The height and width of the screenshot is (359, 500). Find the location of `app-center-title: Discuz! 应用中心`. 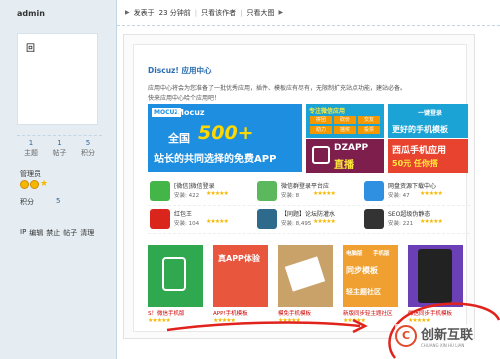

app-center-title: Discuz! 应用中心 is located at coordinates (179, 70).